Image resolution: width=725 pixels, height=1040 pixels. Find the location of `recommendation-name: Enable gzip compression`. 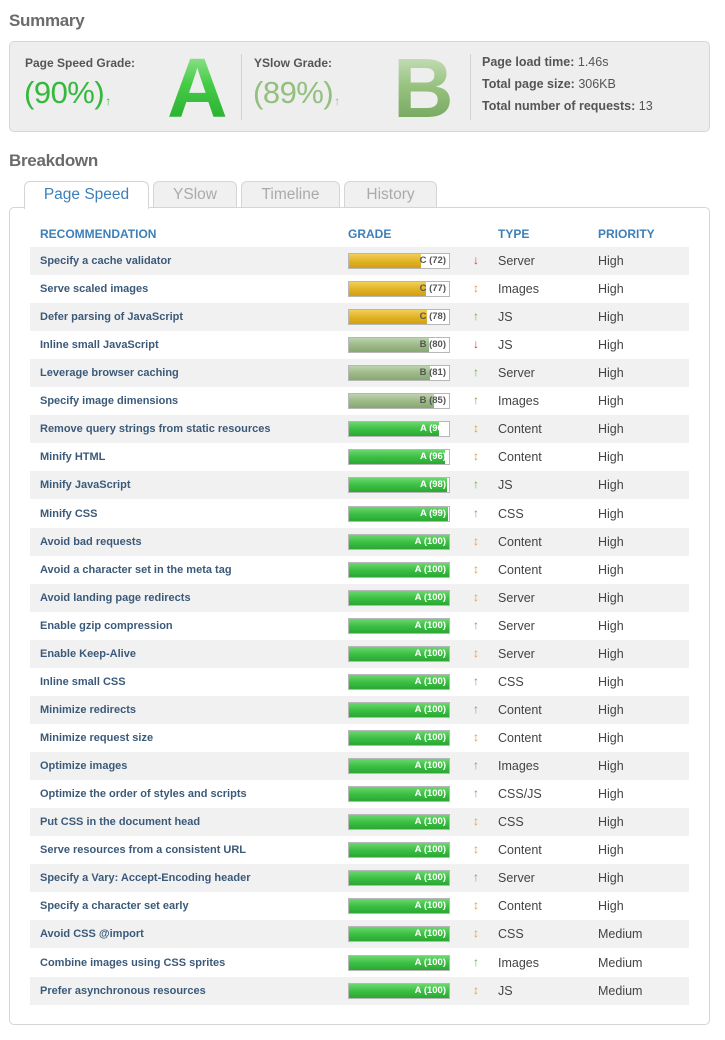

recommendation-name: Enable gzip compression is located at coordinates (106, 626).